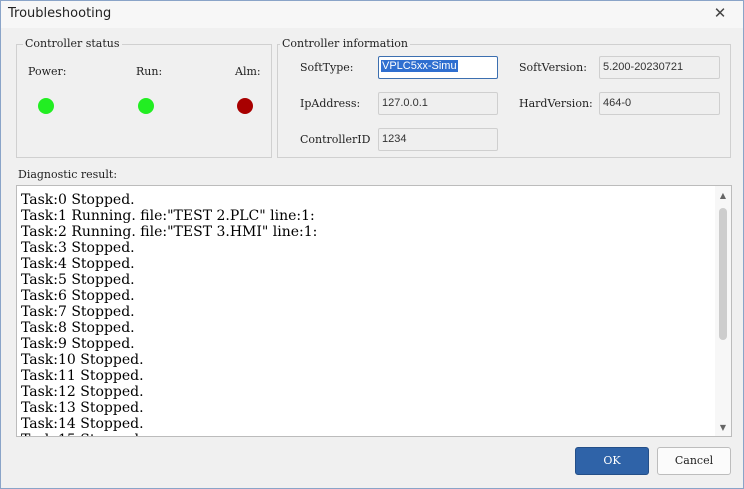 This screenshot has height=489, width=744. I want to click on hard-version-field: 464-0, so click(659, 103).